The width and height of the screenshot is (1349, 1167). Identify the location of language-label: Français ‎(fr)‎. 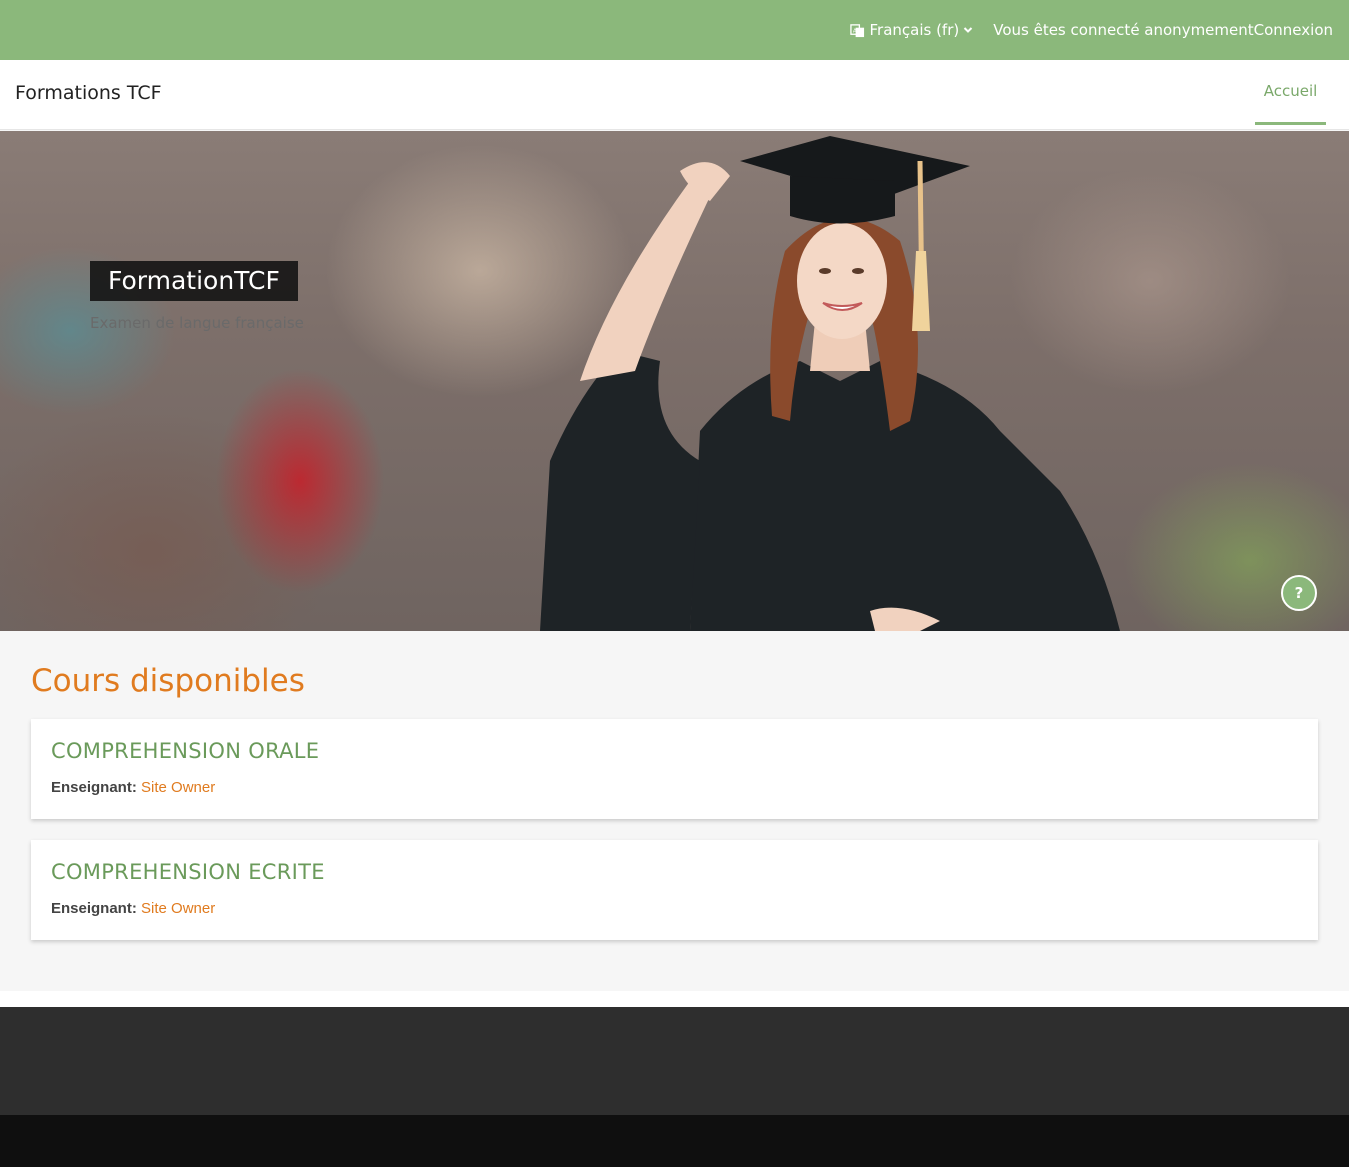
(914, 30).